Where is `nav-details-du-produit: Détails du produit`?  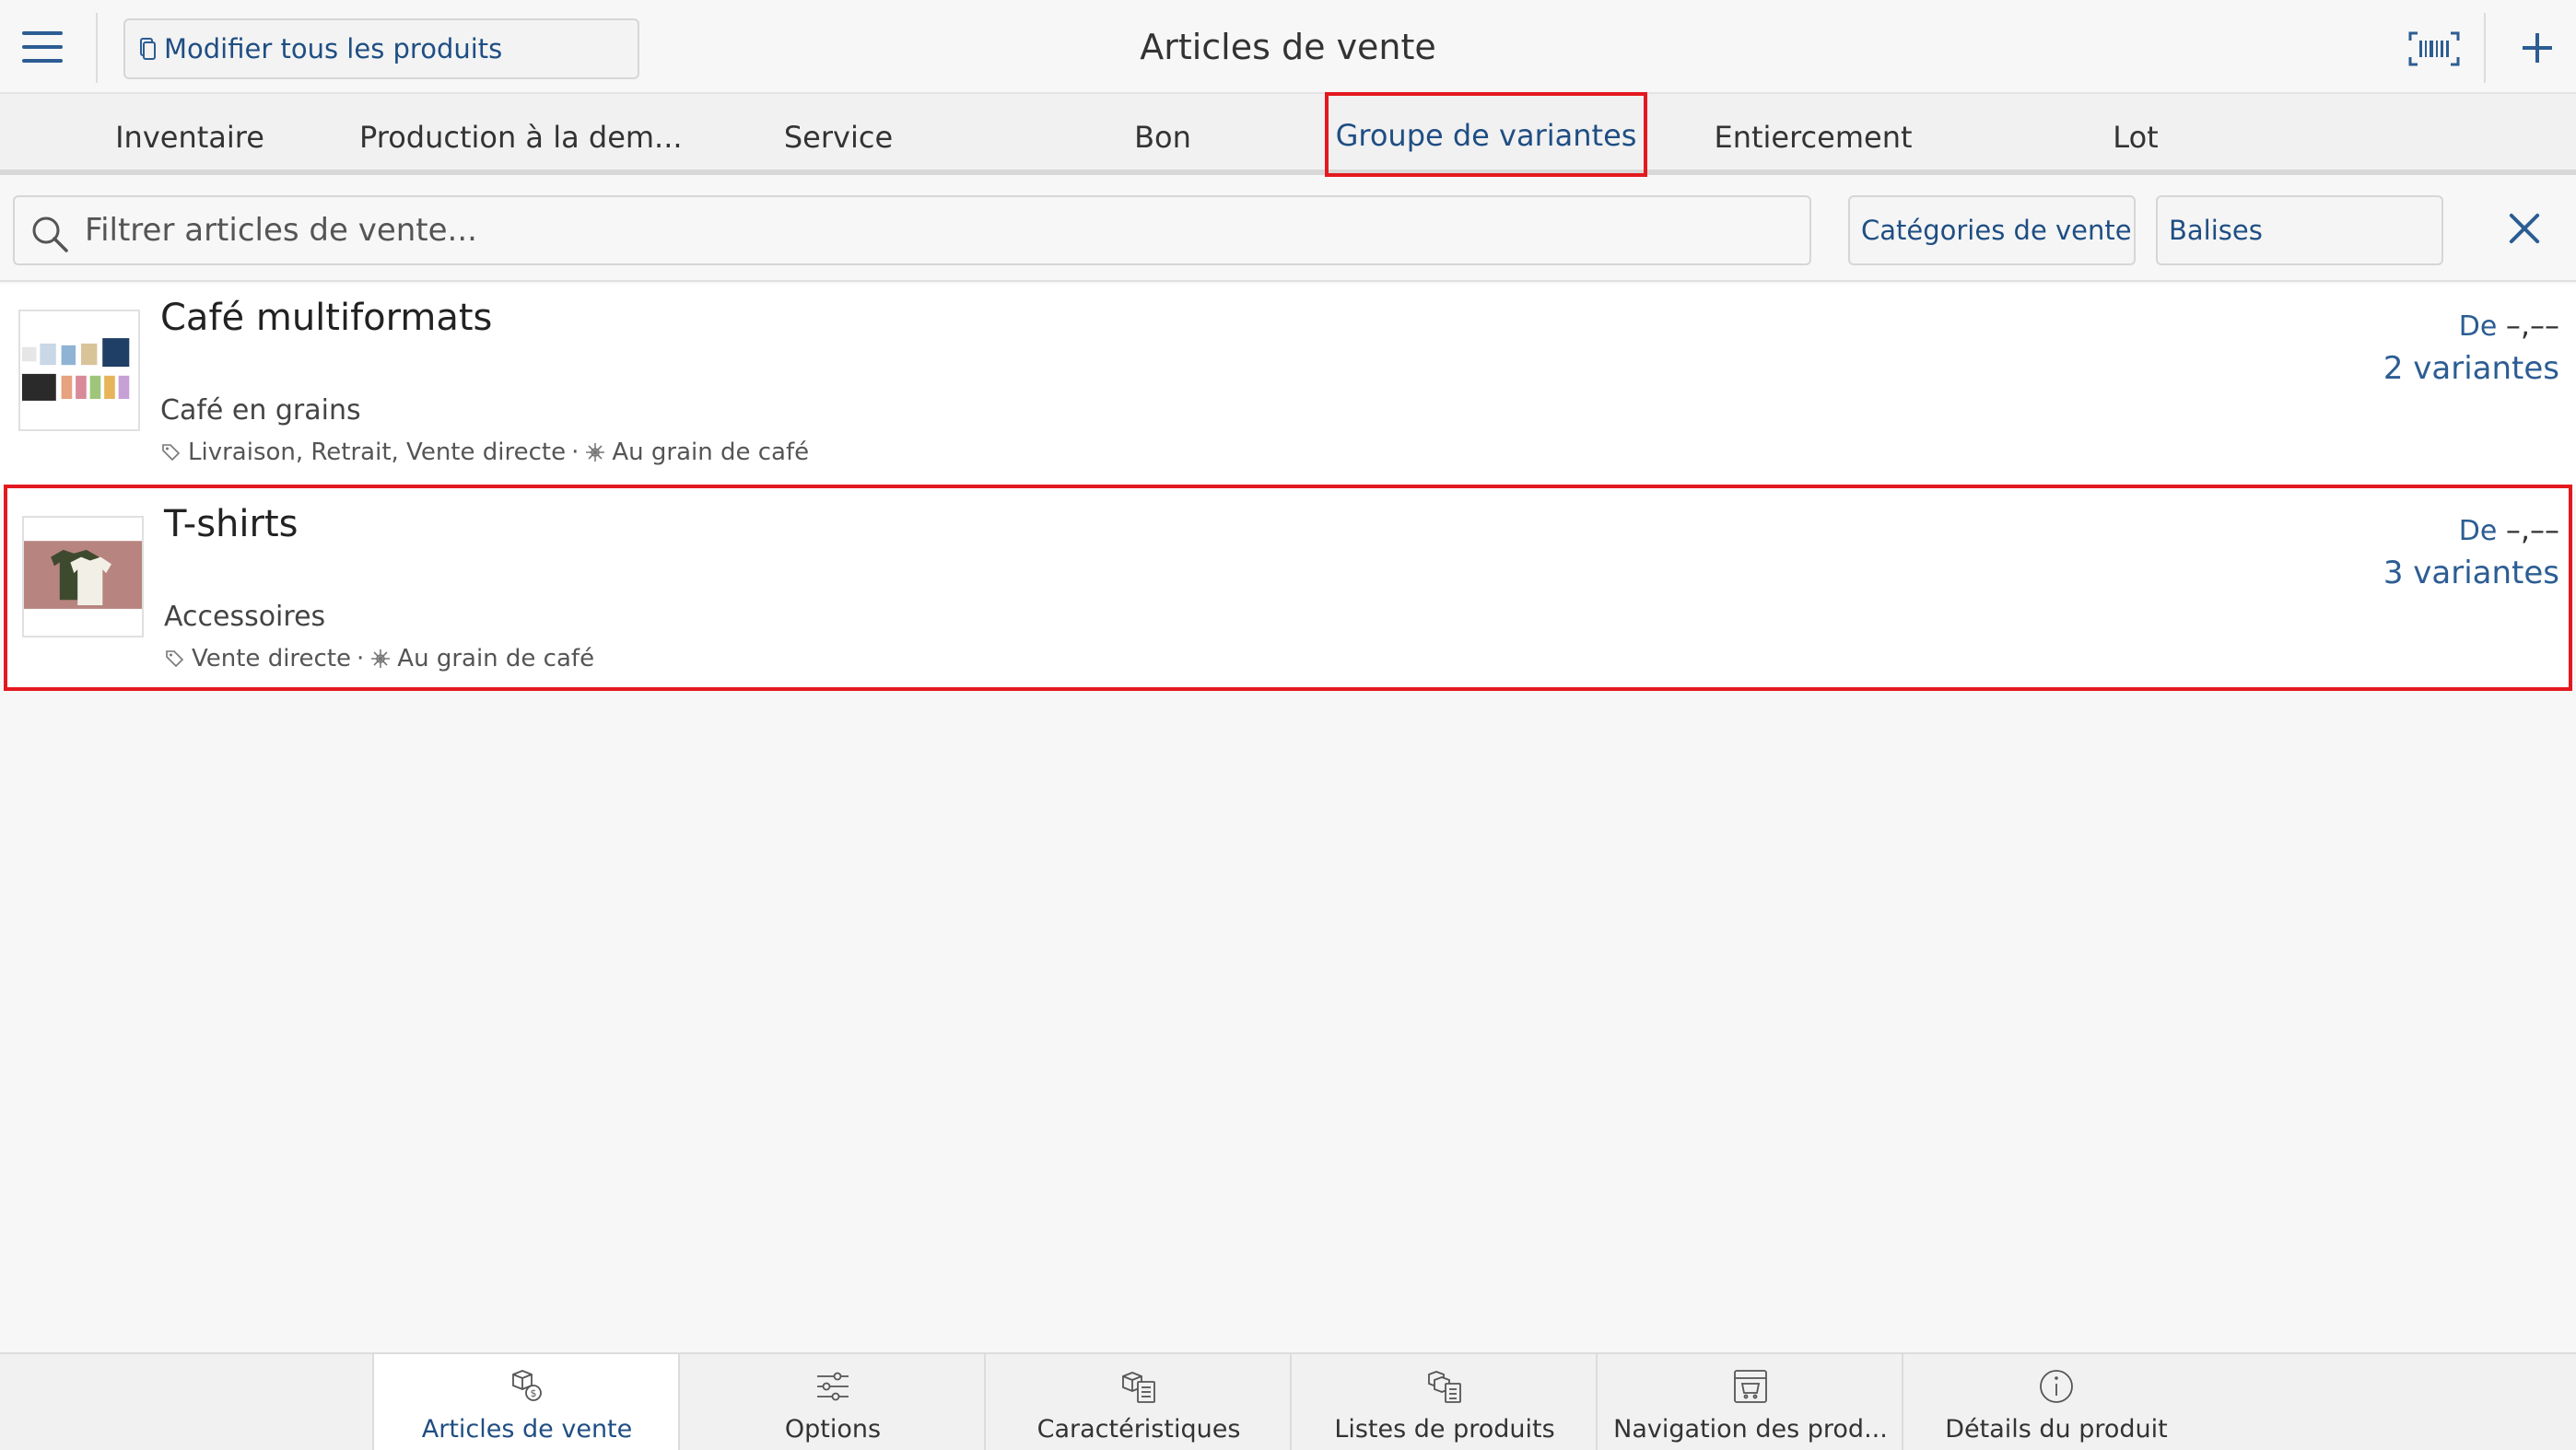 nav-details-du-produit: Détails du produit is located at coordinates (2054, 1402).